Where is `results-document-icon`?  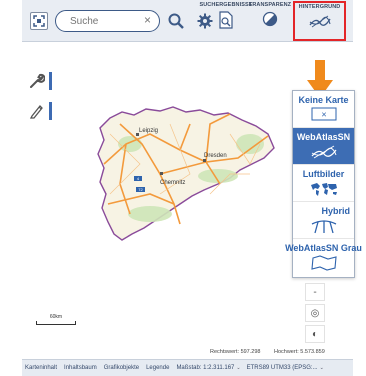 results-document-icon is located at coordinates (226, 20).